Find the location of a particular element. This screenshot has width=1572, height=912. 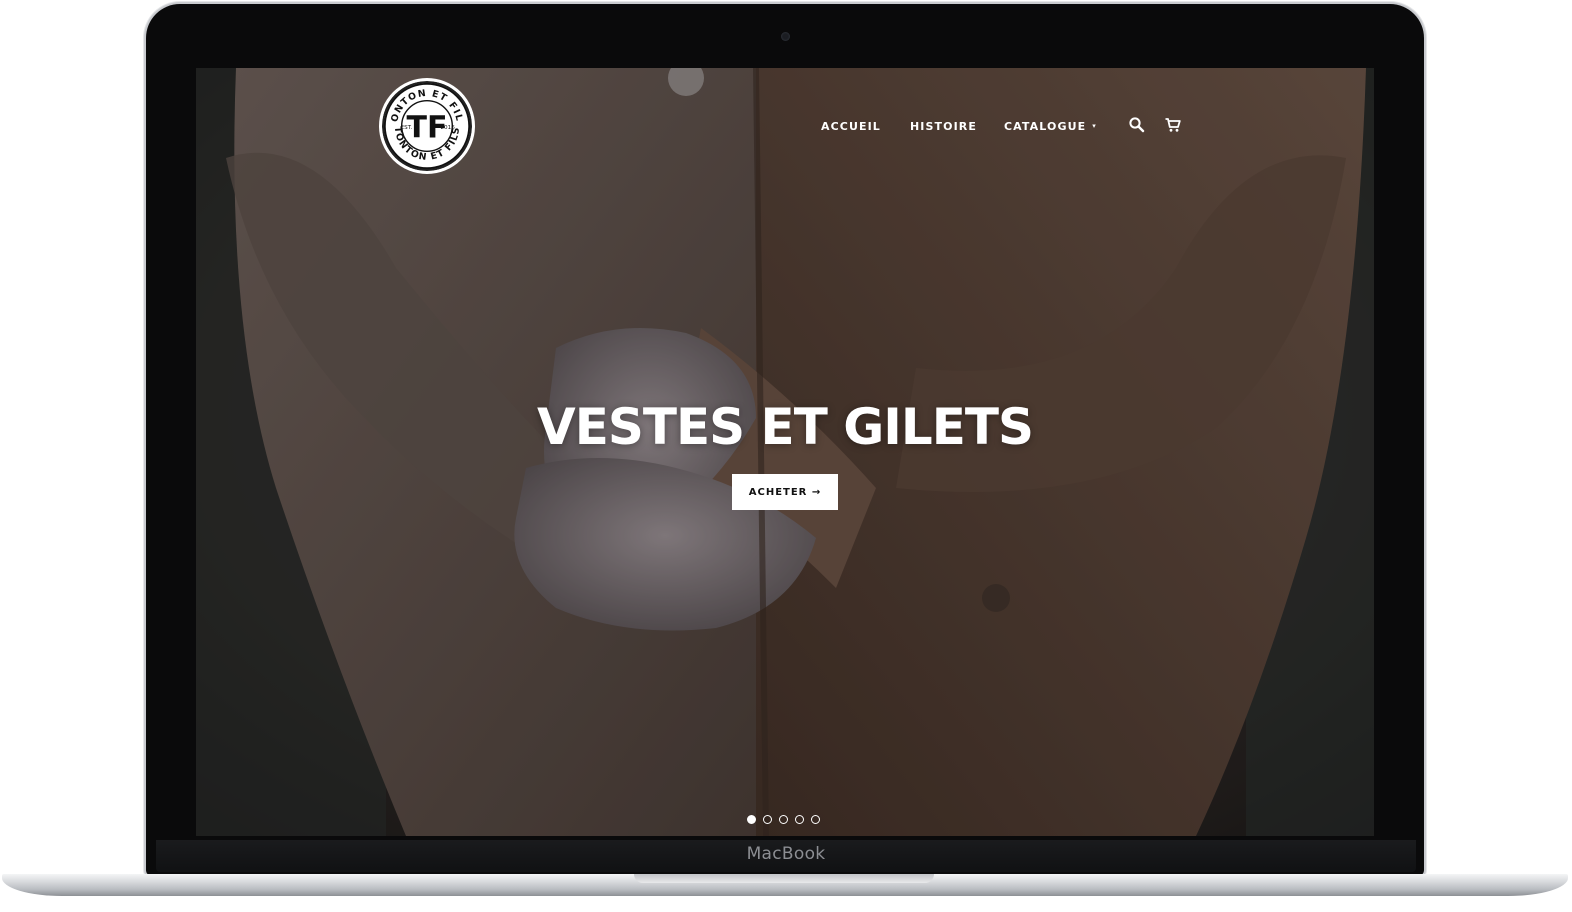

nav-catalogue-label: CATALOGUE is located at coordinates (1045, 126).